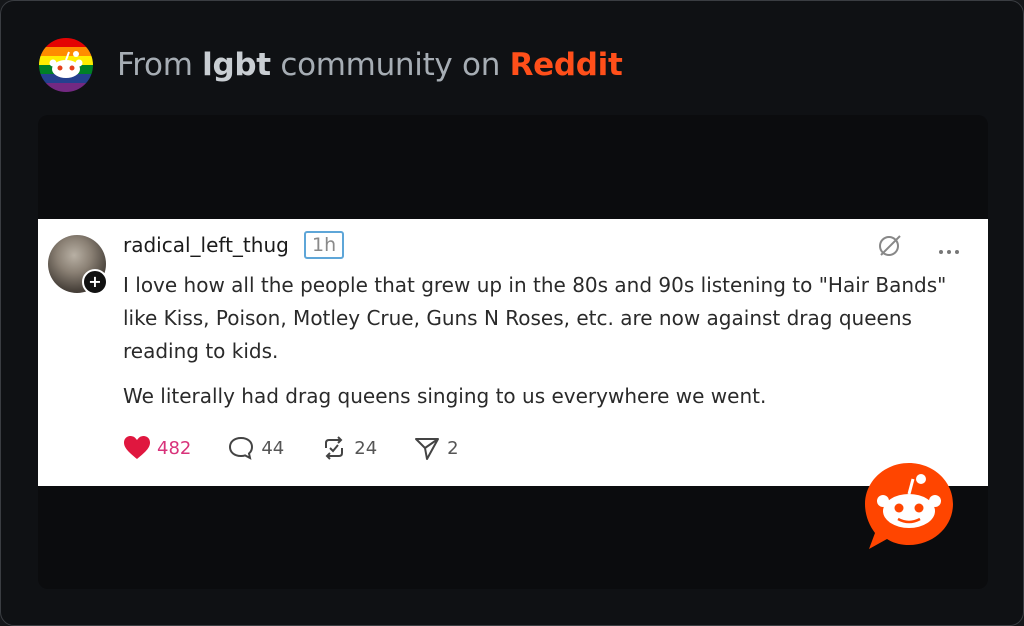 This screenshot has height=626, width=1024. What do you see at coordinates (255, 448) in the screenshot?
I see `comment-button: 44` at bounding box center [255, 448].